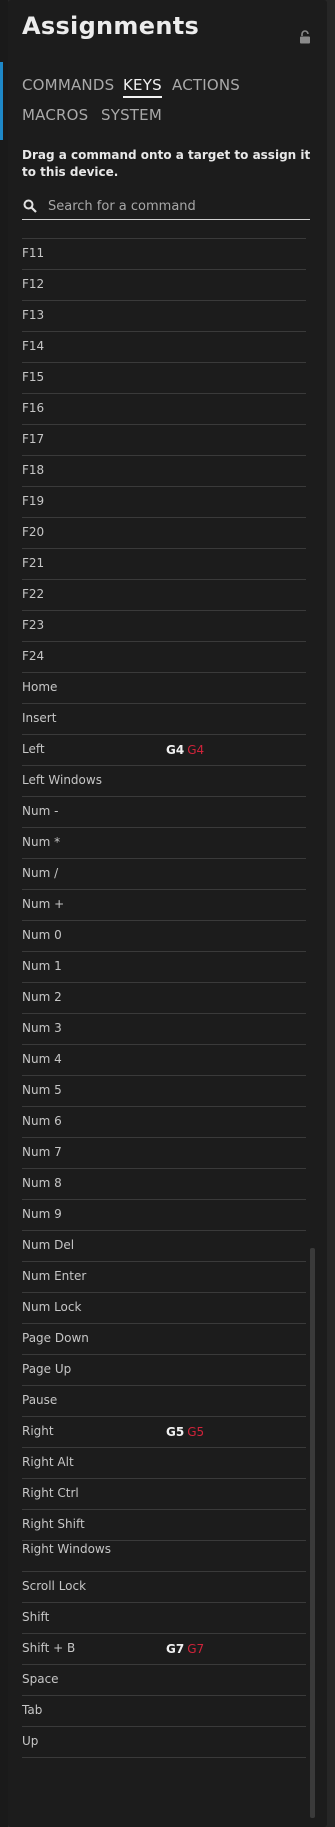 Image resolution: width=335 pixels, height=1827 pixels. I want to click on key-item: Num 2, so click(164, 998).